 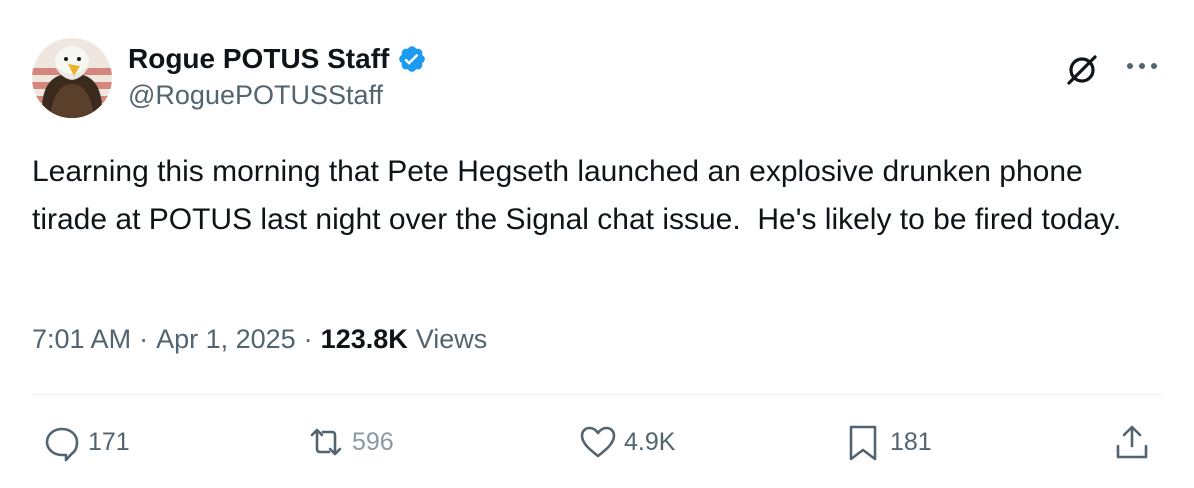 I want to click on divider, so click(x=597, y=394).